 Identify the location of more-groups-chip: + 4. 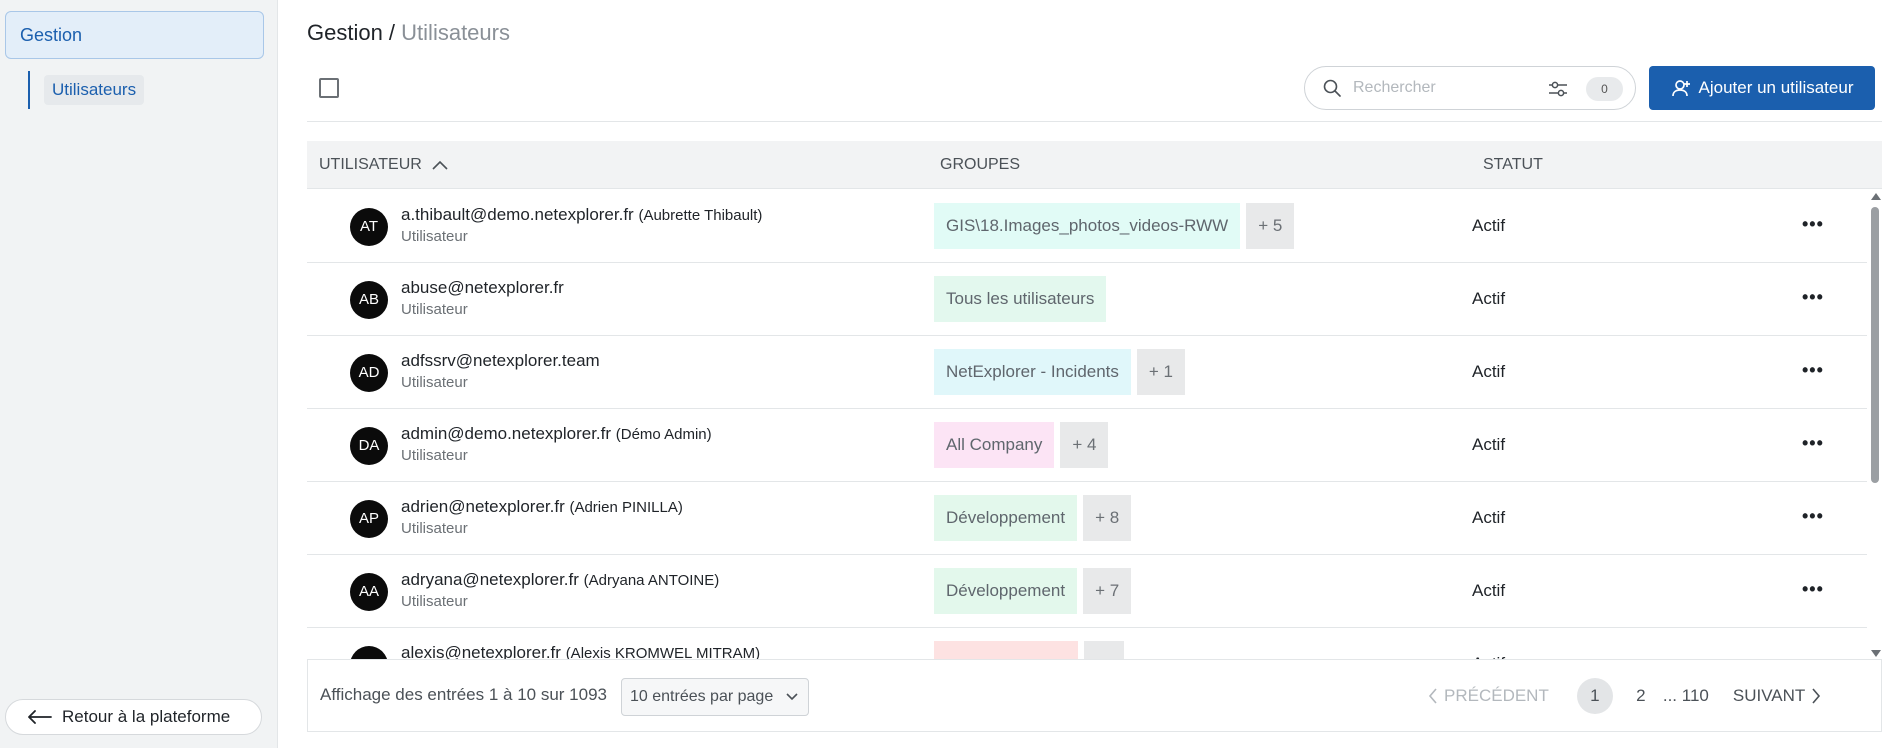
(1084, 445).